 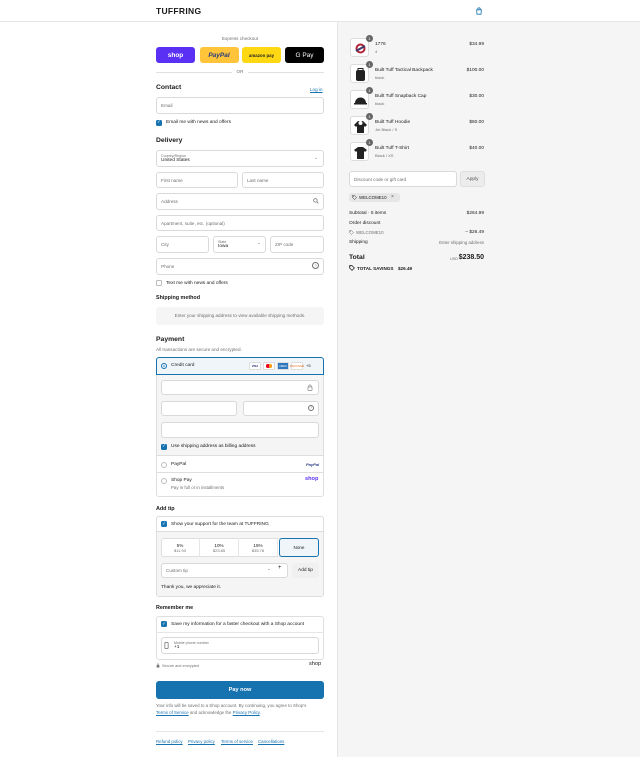 What do you see at coordinates (199, 408) in the screenshot?
I see `expiry-field` at bounding box center [199, 408].